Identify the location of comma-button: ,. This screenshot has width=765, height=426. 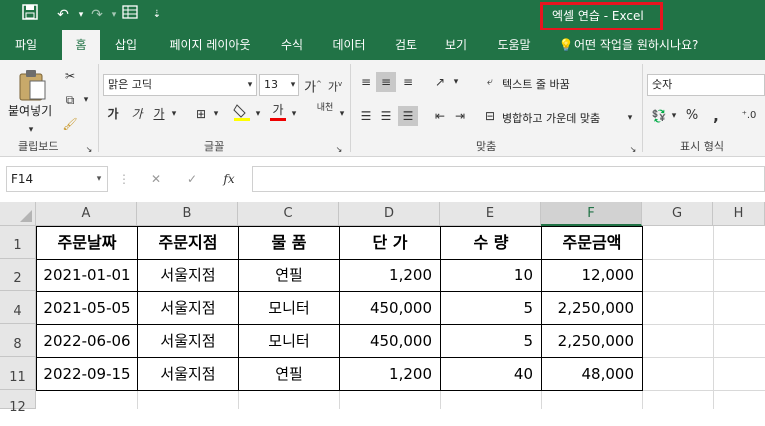
(716, 116).